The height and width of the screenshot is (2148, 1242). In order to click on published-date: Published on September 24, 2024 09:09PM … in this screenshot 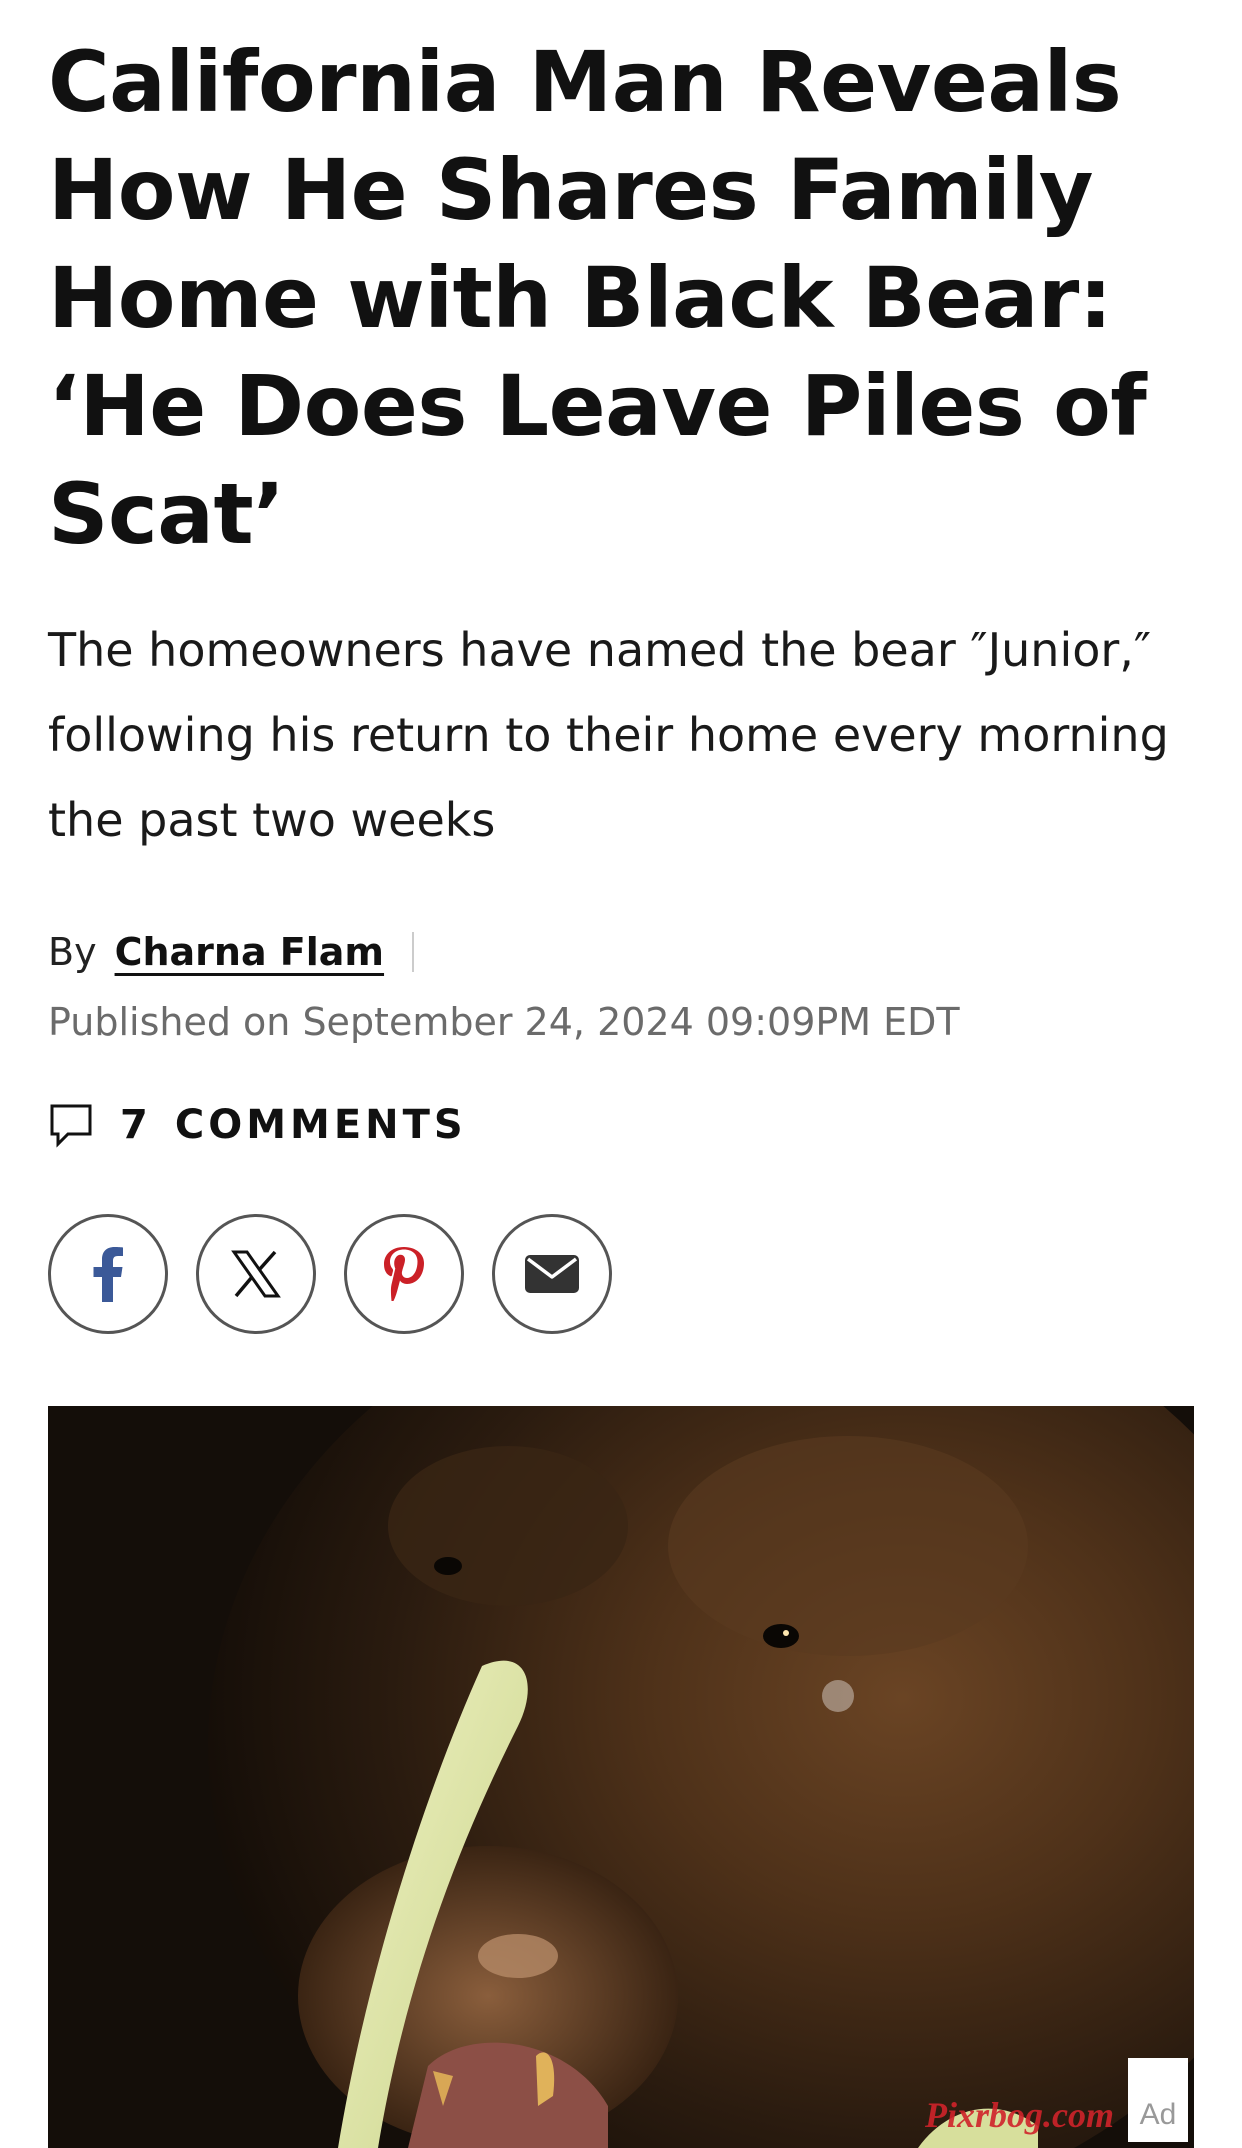, I will do `click(504, 1022)`.